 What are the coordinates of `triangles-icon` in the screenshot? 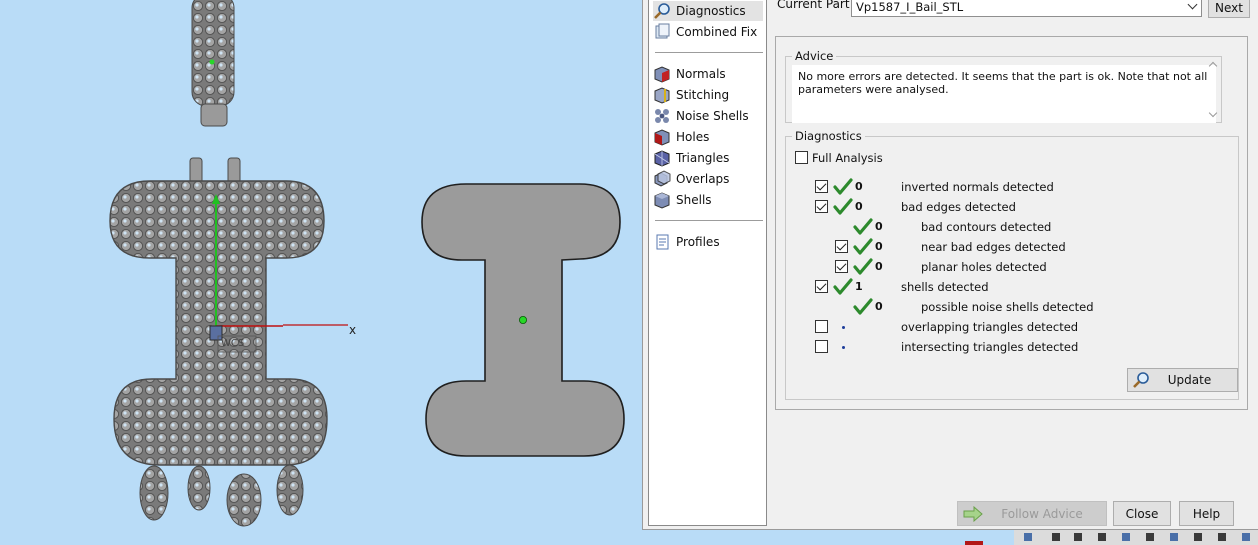 It's located at (662, 158).